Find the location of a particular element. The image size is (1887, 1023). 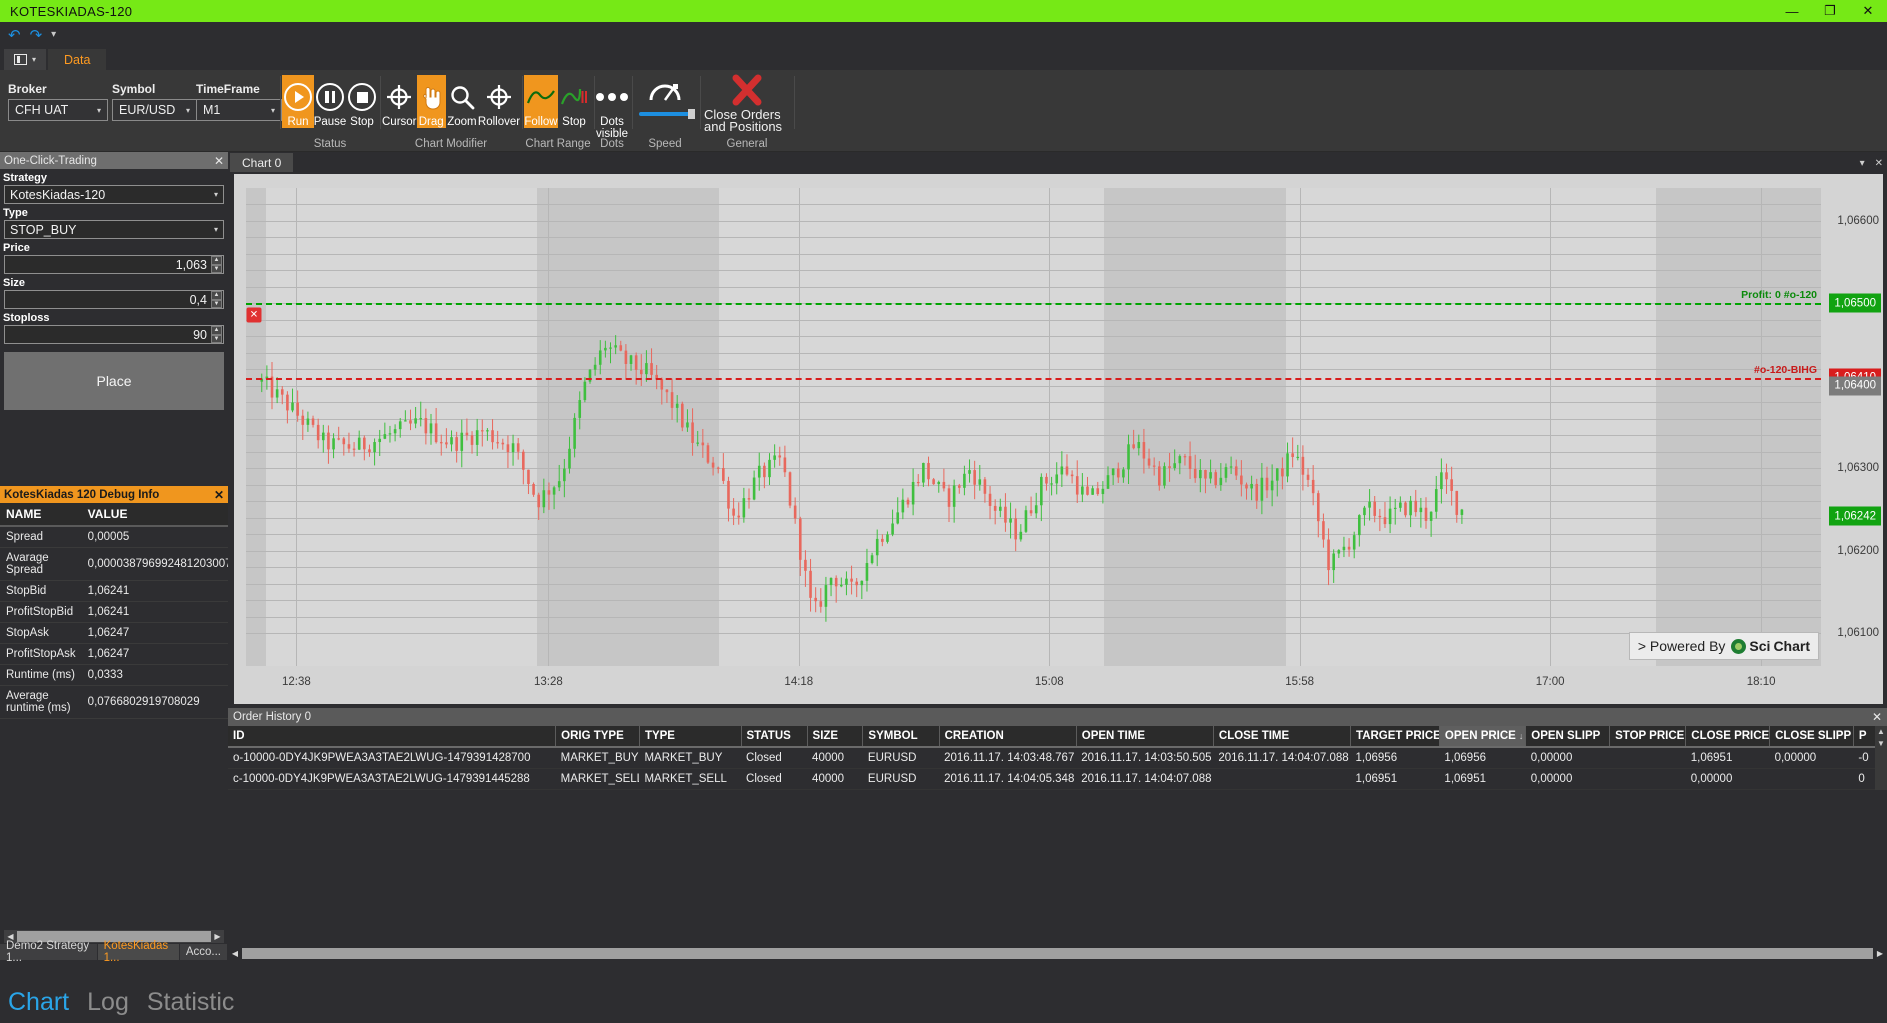

follow-button: Follow is located at coordinates (541, 101).